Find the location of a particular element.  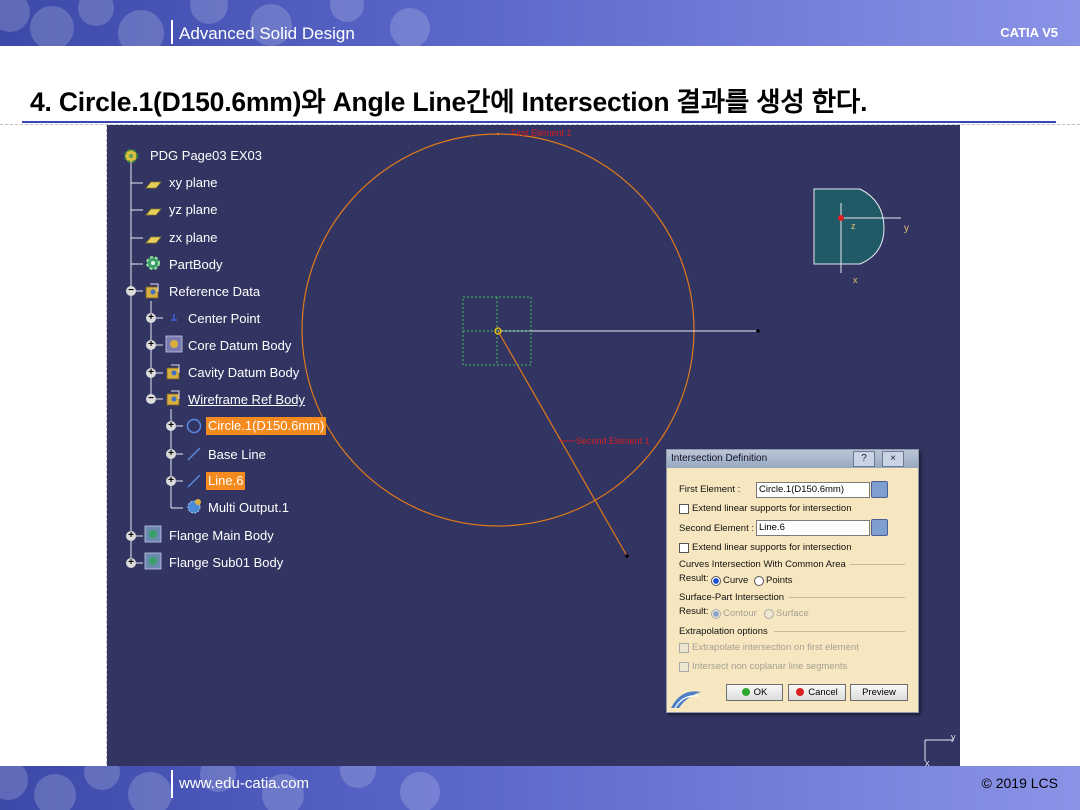

tree-item-partbody: PartBody is located at coordinates (195, 265).